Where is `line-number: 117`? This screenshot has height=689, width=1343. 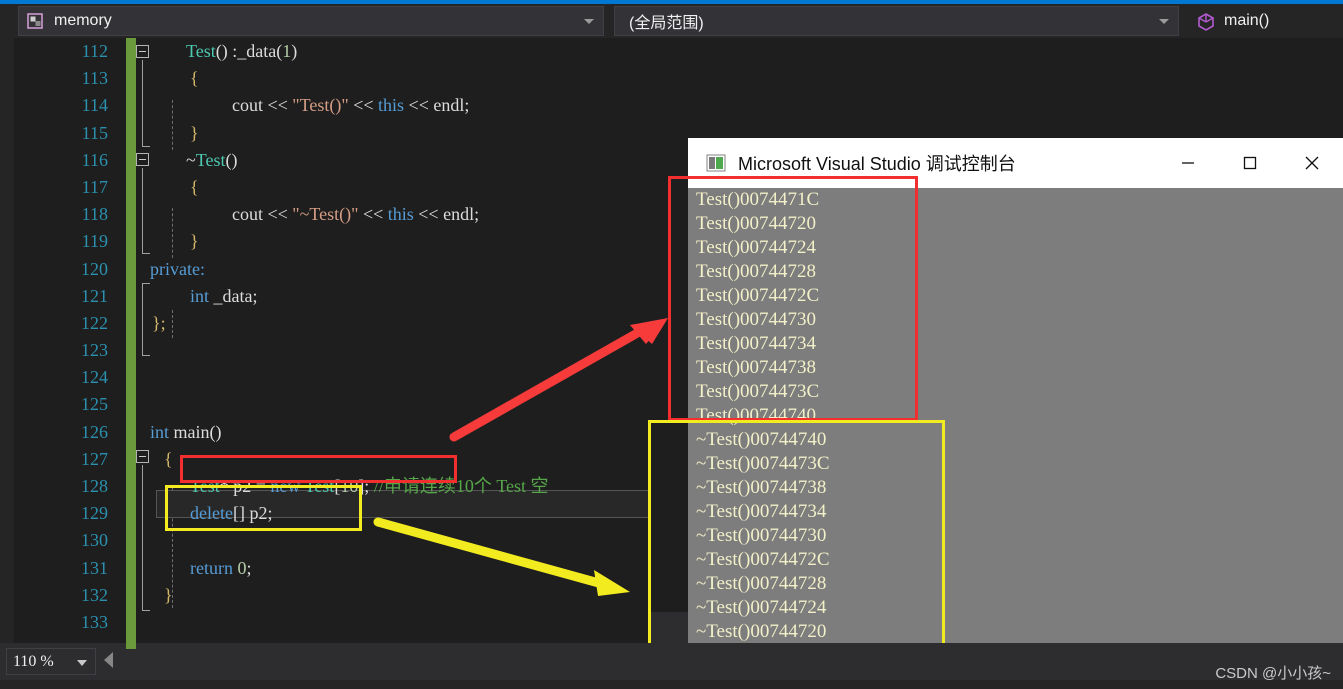 line-number: 117 is located at coordinates (94, 186).